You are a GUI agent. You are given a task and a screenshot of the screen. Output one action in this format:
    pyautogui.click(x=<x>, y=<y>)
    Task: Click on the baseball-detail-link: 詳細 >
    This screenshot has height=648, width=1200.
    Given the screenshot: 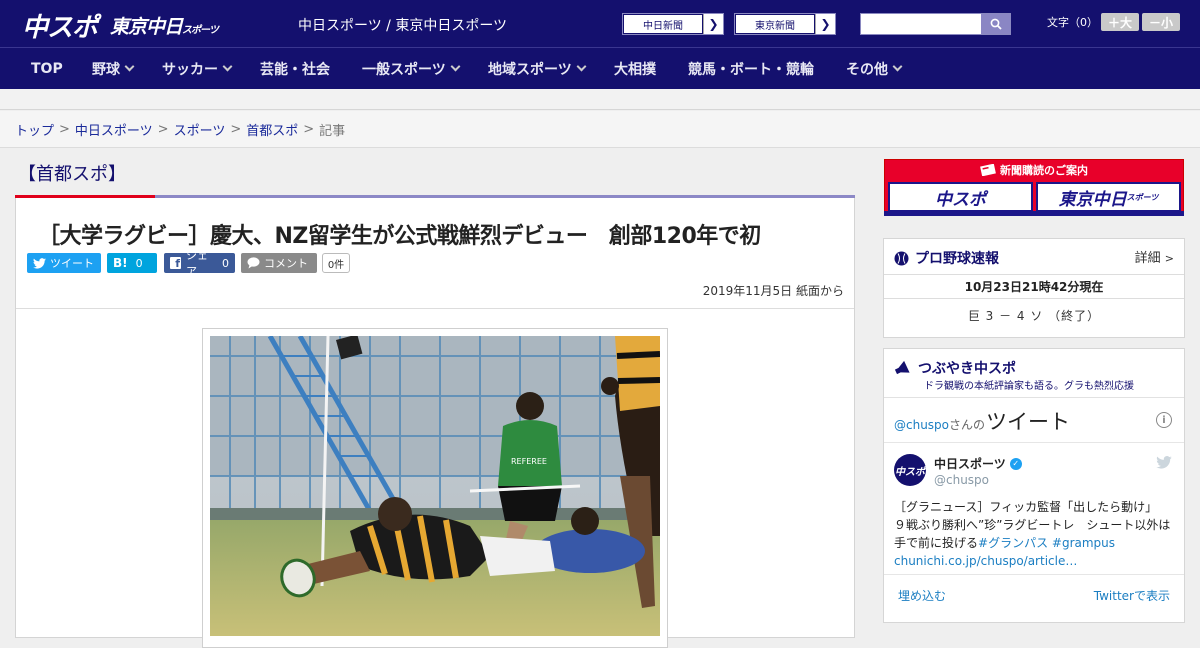 What is the action you would take?
    pyautogui.click(x=1154, y=256)
    